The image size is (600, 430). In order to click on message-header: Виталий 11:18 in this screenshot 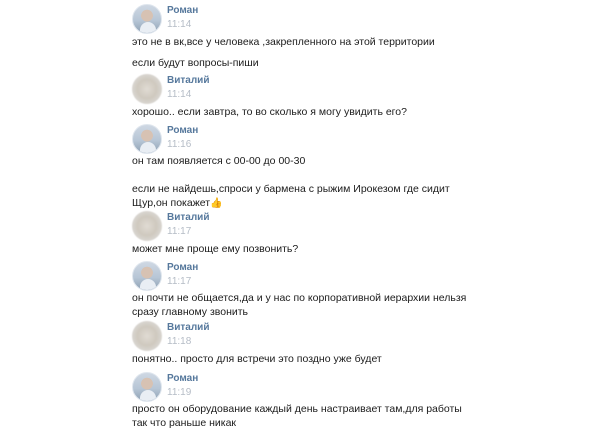, I will do `click(352, 338)`.